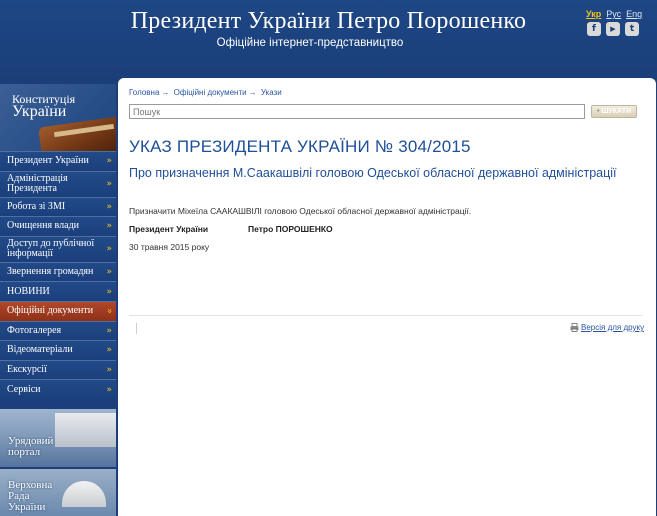 The width and height of the screenshot is (657, 516). I want to click on language-switcher: Укр Рус Eng, so click(616, 14).